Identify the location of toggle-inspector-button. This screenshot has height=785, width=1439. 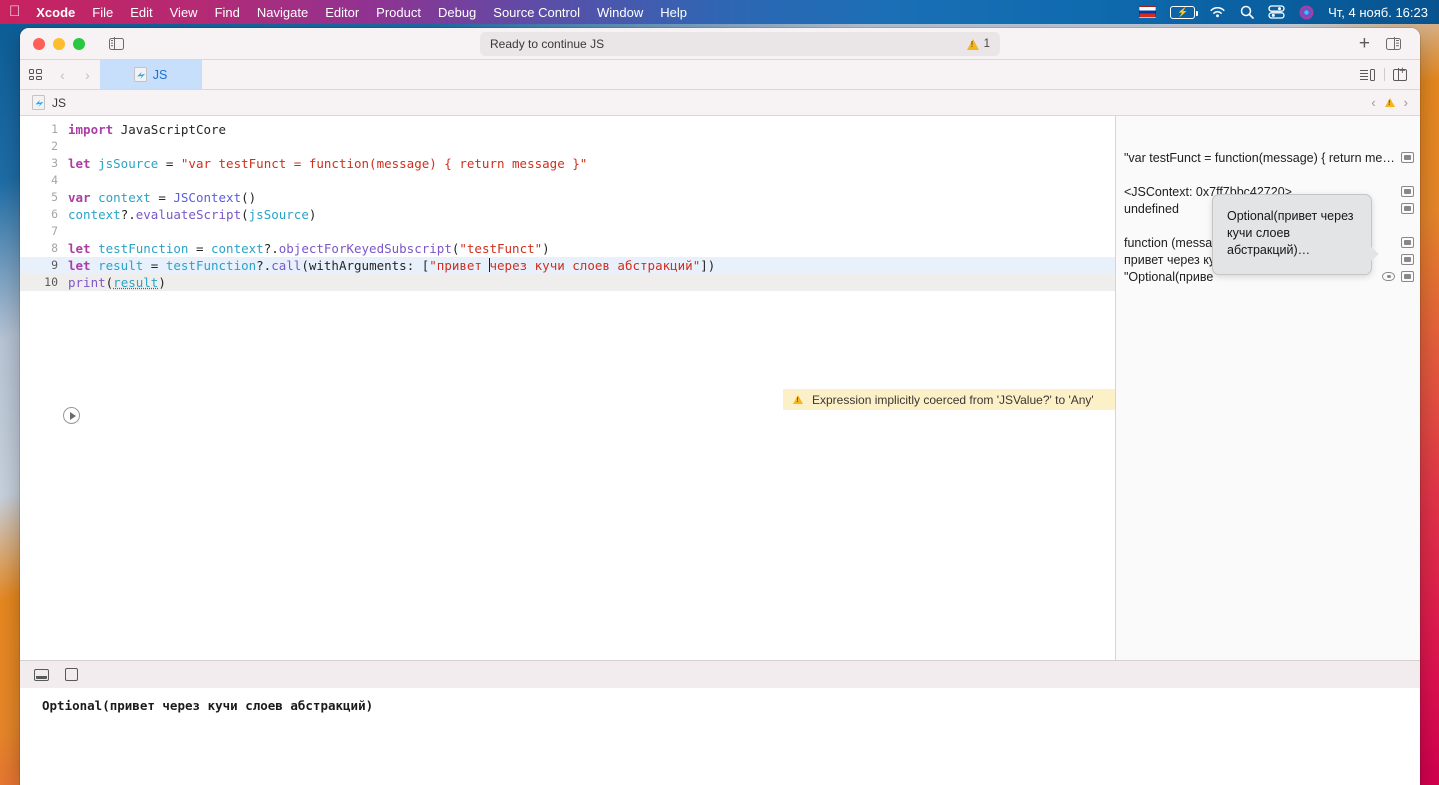
(1393, 44).